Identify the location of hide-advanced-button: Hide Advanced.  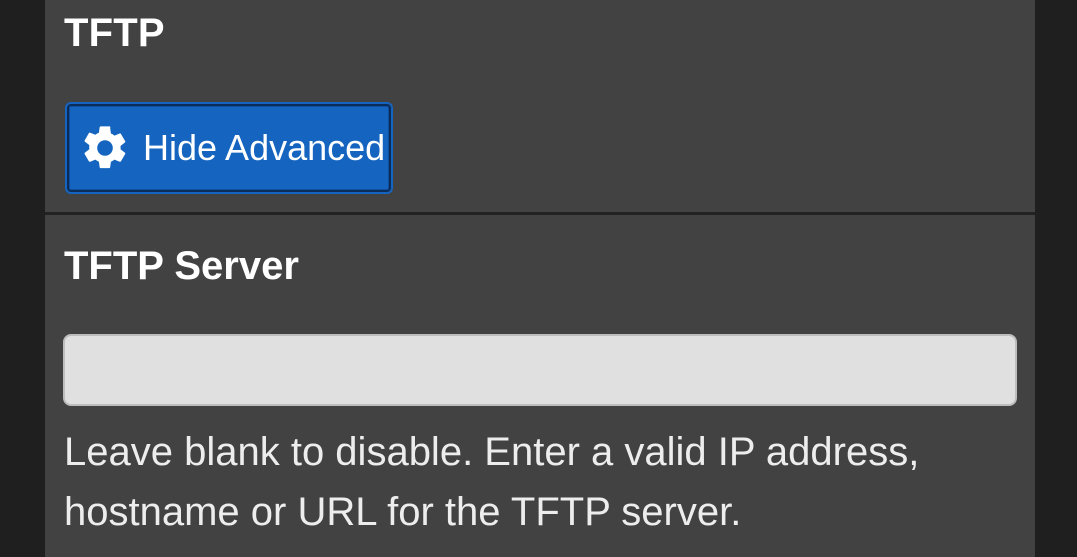
(229, 148).